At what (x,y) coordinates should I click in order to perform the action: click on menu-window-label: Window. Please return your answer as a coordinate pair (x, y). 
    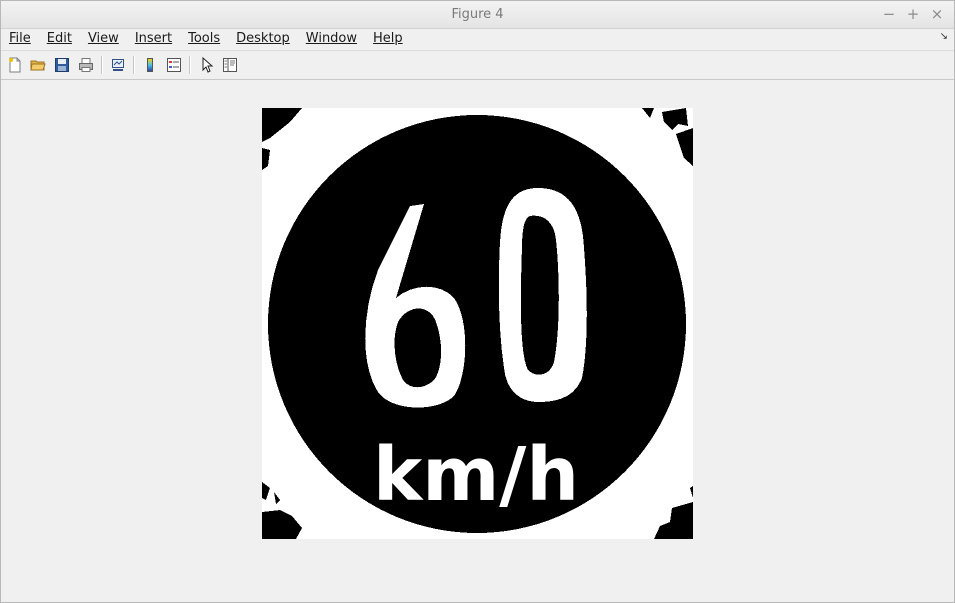
    Looking at the image, I should click on (331, 38).